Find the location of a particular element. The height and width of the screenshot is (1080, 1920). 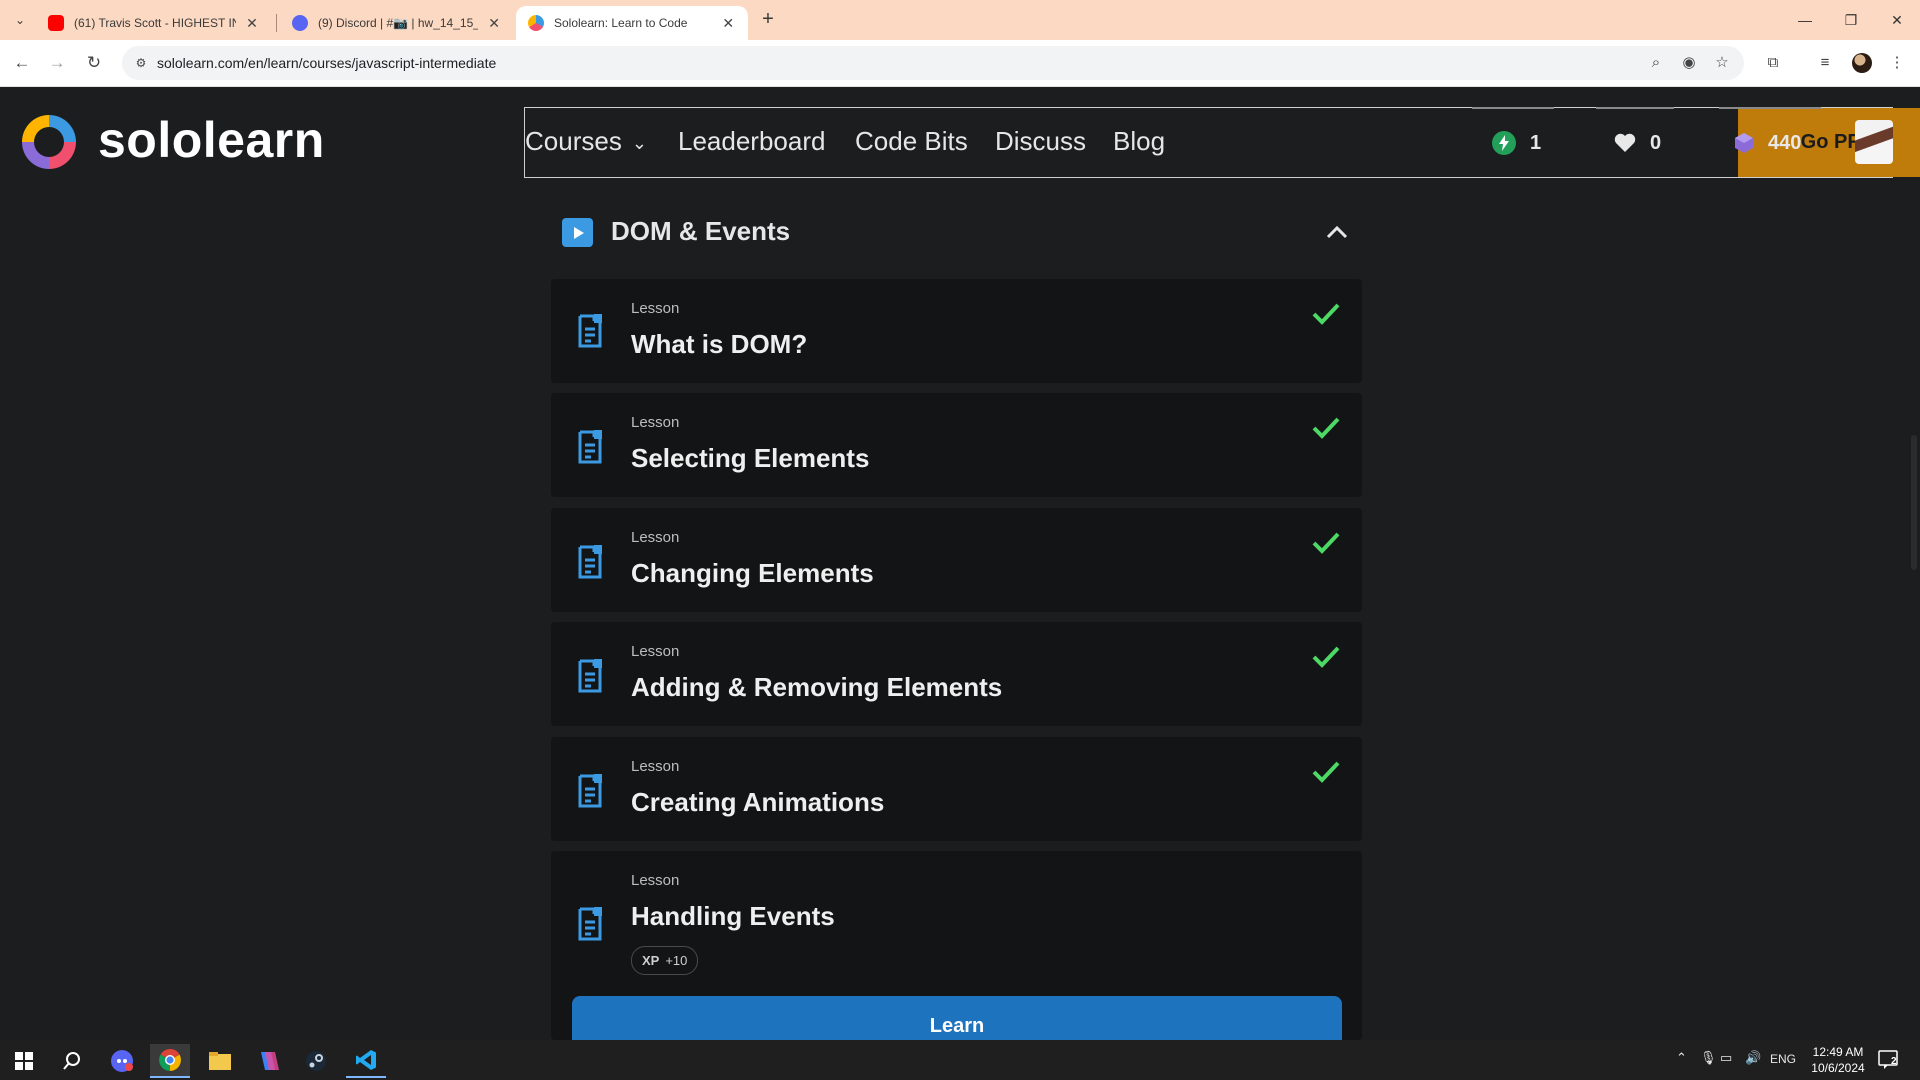

page-scrollbar is located at coordinates (1914, 502).